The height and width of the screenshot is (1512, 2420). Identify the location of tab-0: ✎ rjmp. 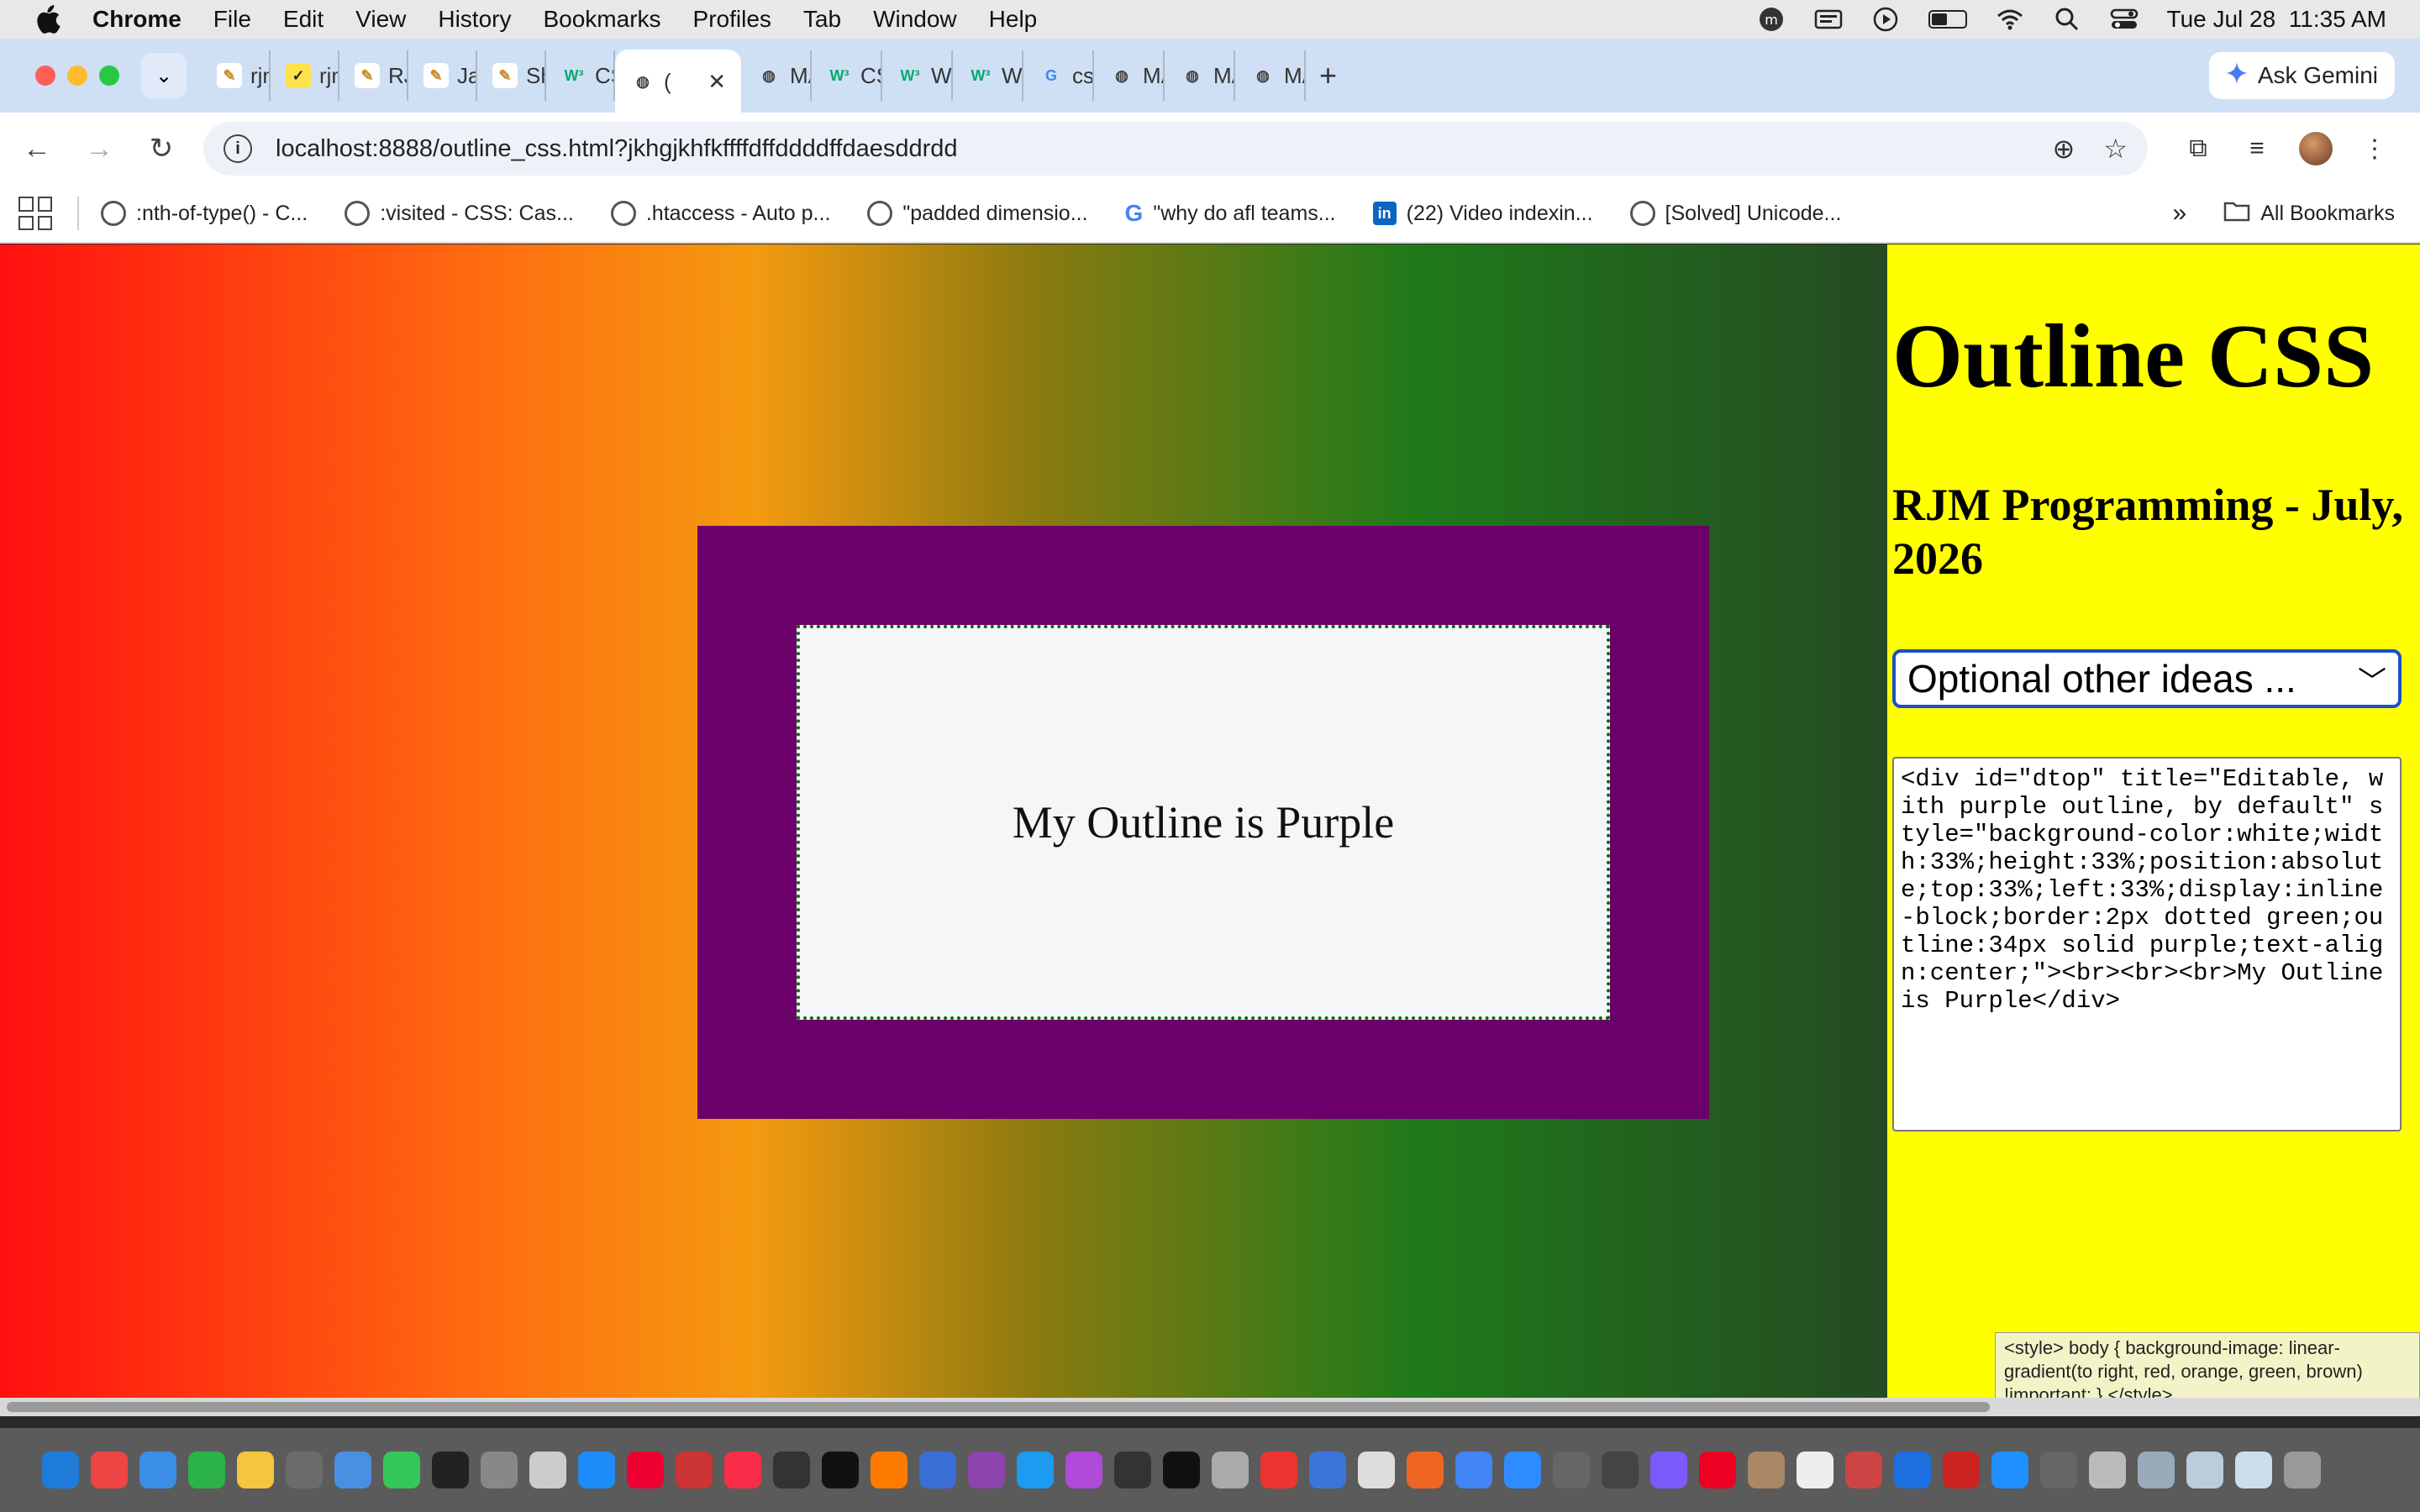
(236, 75).